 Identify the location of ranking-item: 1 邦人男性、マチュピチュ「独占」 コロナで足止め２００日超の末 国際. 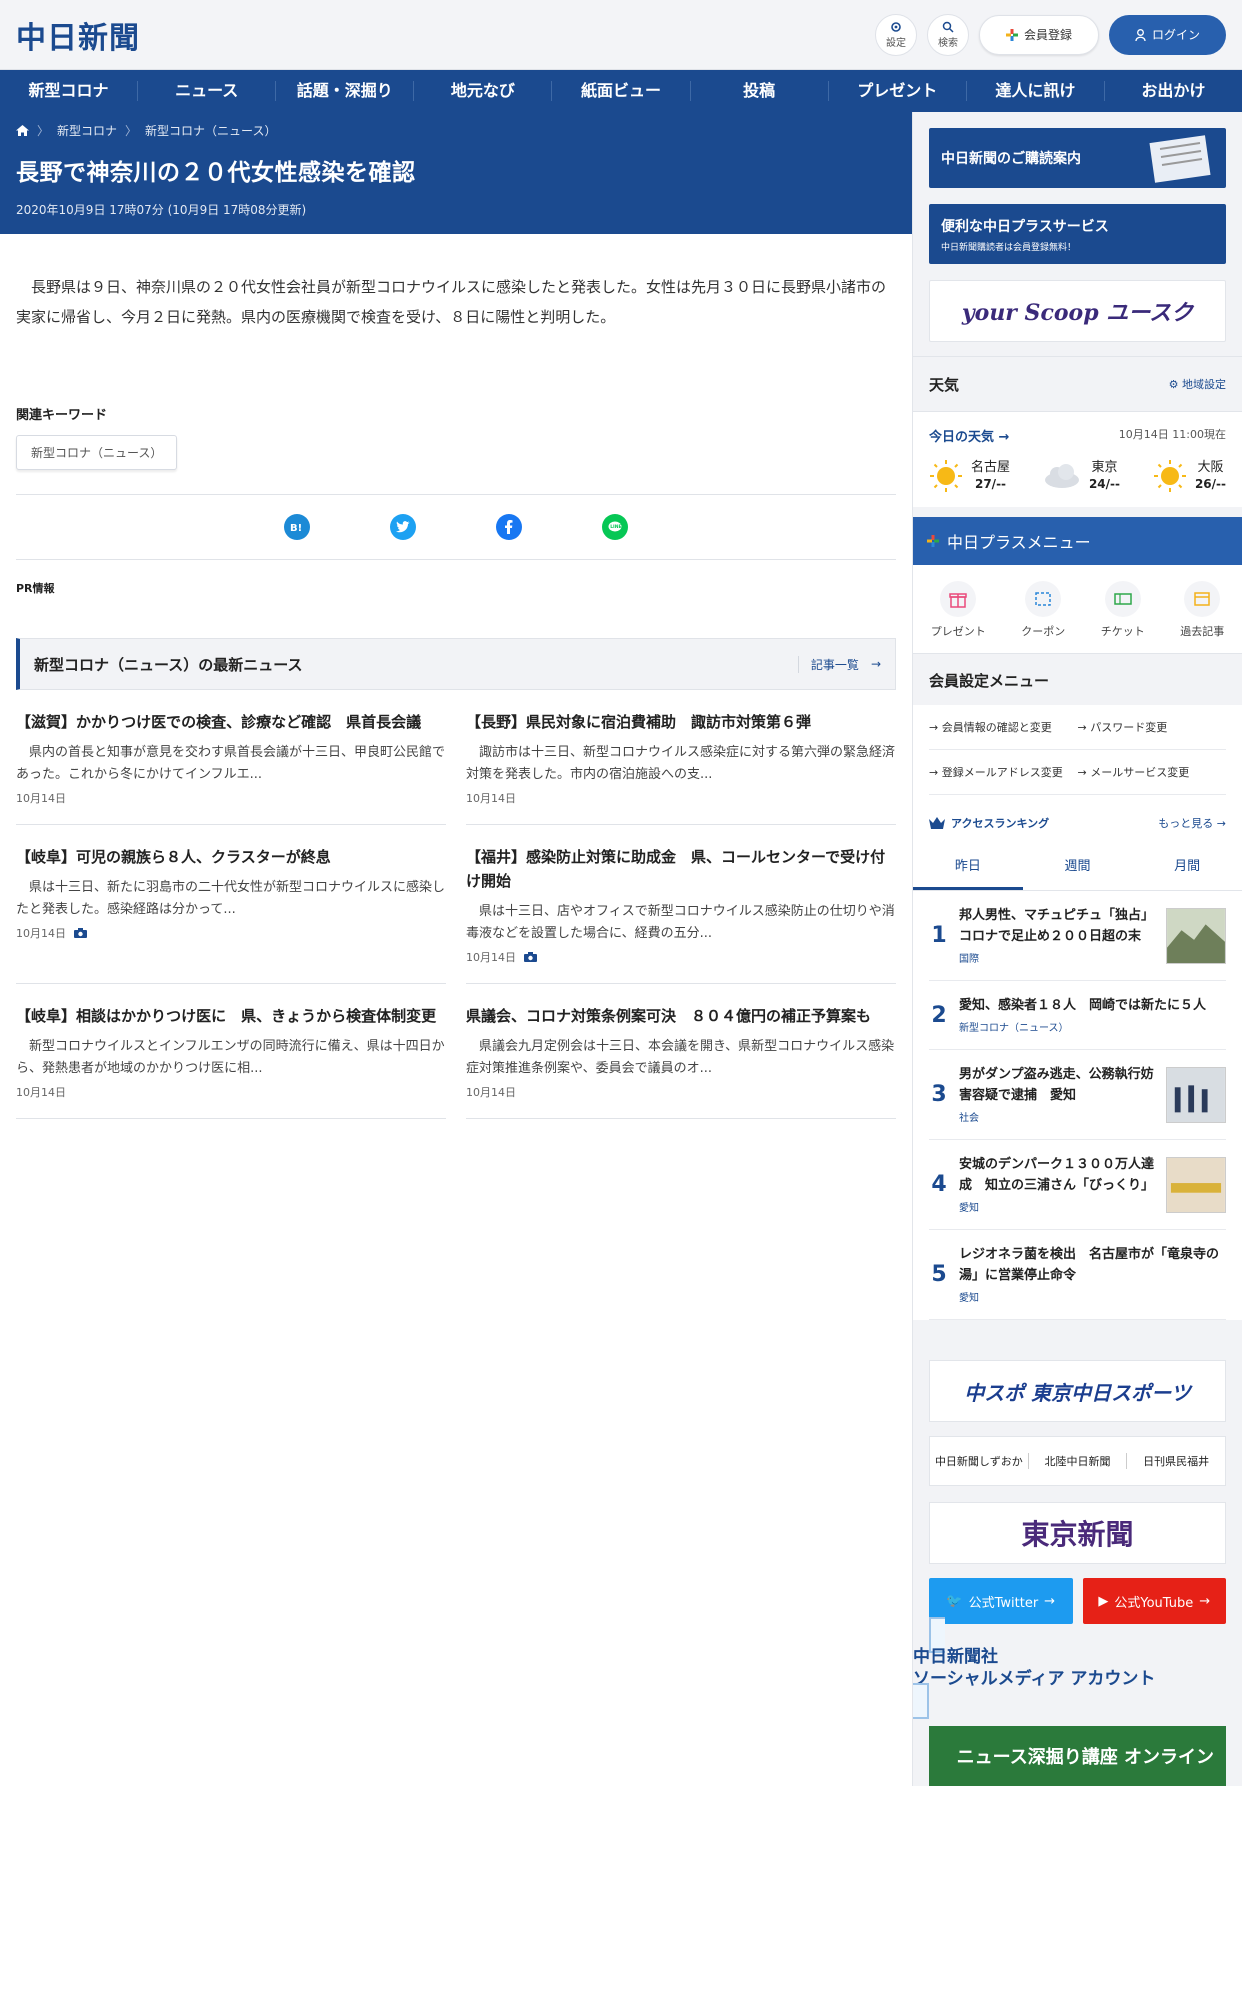
(1077, 936).